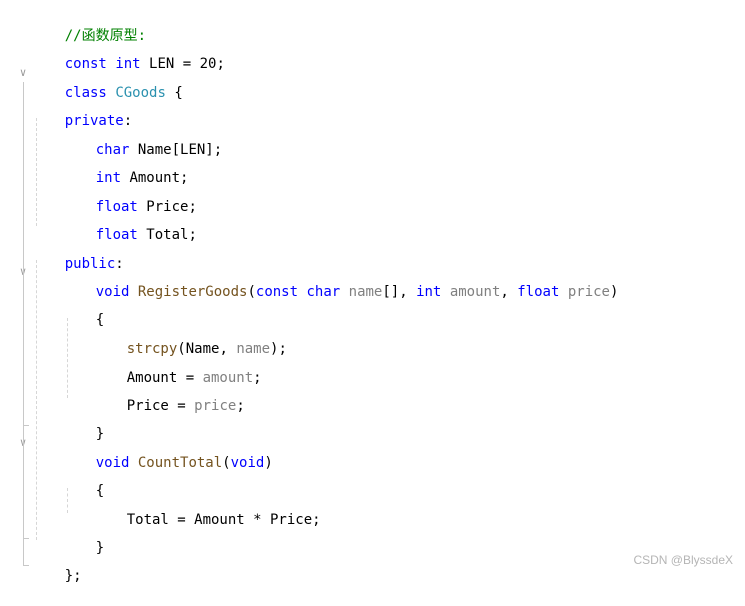 The image size is (745, 606). What do you see at coordinates (128, 53) in the screenshot?
I see `code-line-2: const int LEN = 20;` at bounding box center [128, 53].